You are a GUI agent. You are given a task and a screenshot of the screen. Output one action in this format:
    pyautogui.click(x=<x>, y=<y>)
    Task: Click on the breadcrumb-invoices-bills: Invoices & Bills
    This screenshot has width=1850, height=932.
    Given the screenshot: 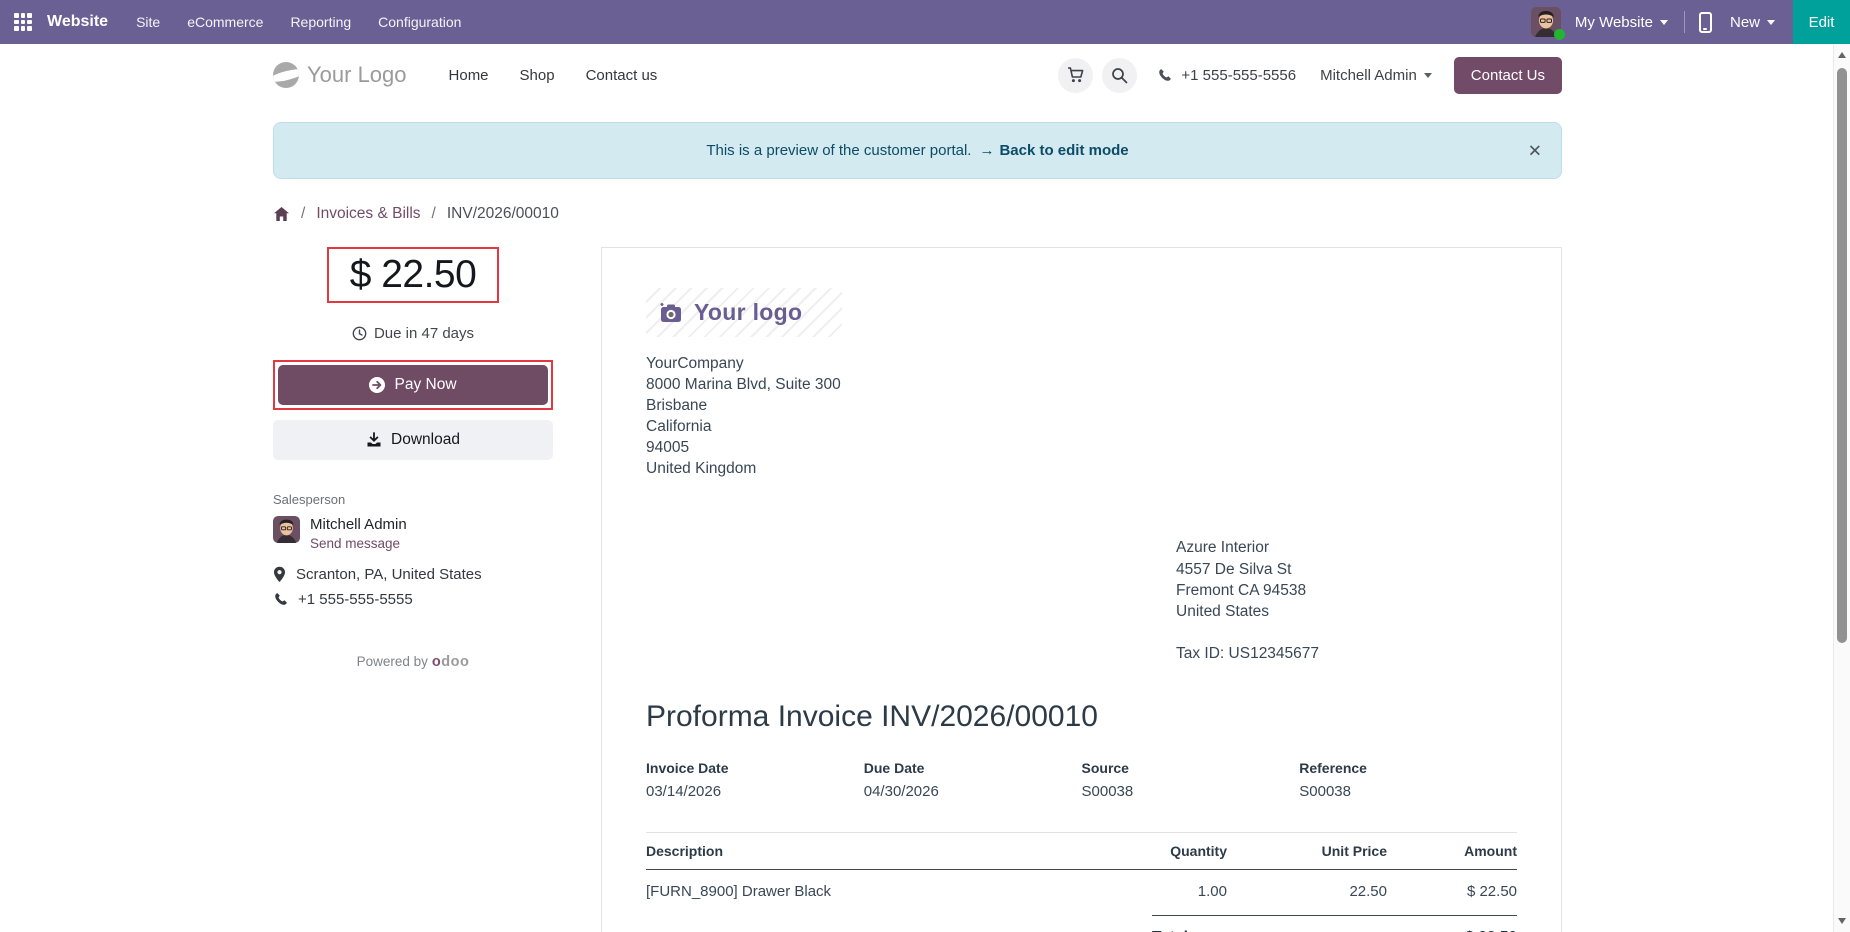 What is the action you would take?
    pyautogui.click(x=368, y=214)
    